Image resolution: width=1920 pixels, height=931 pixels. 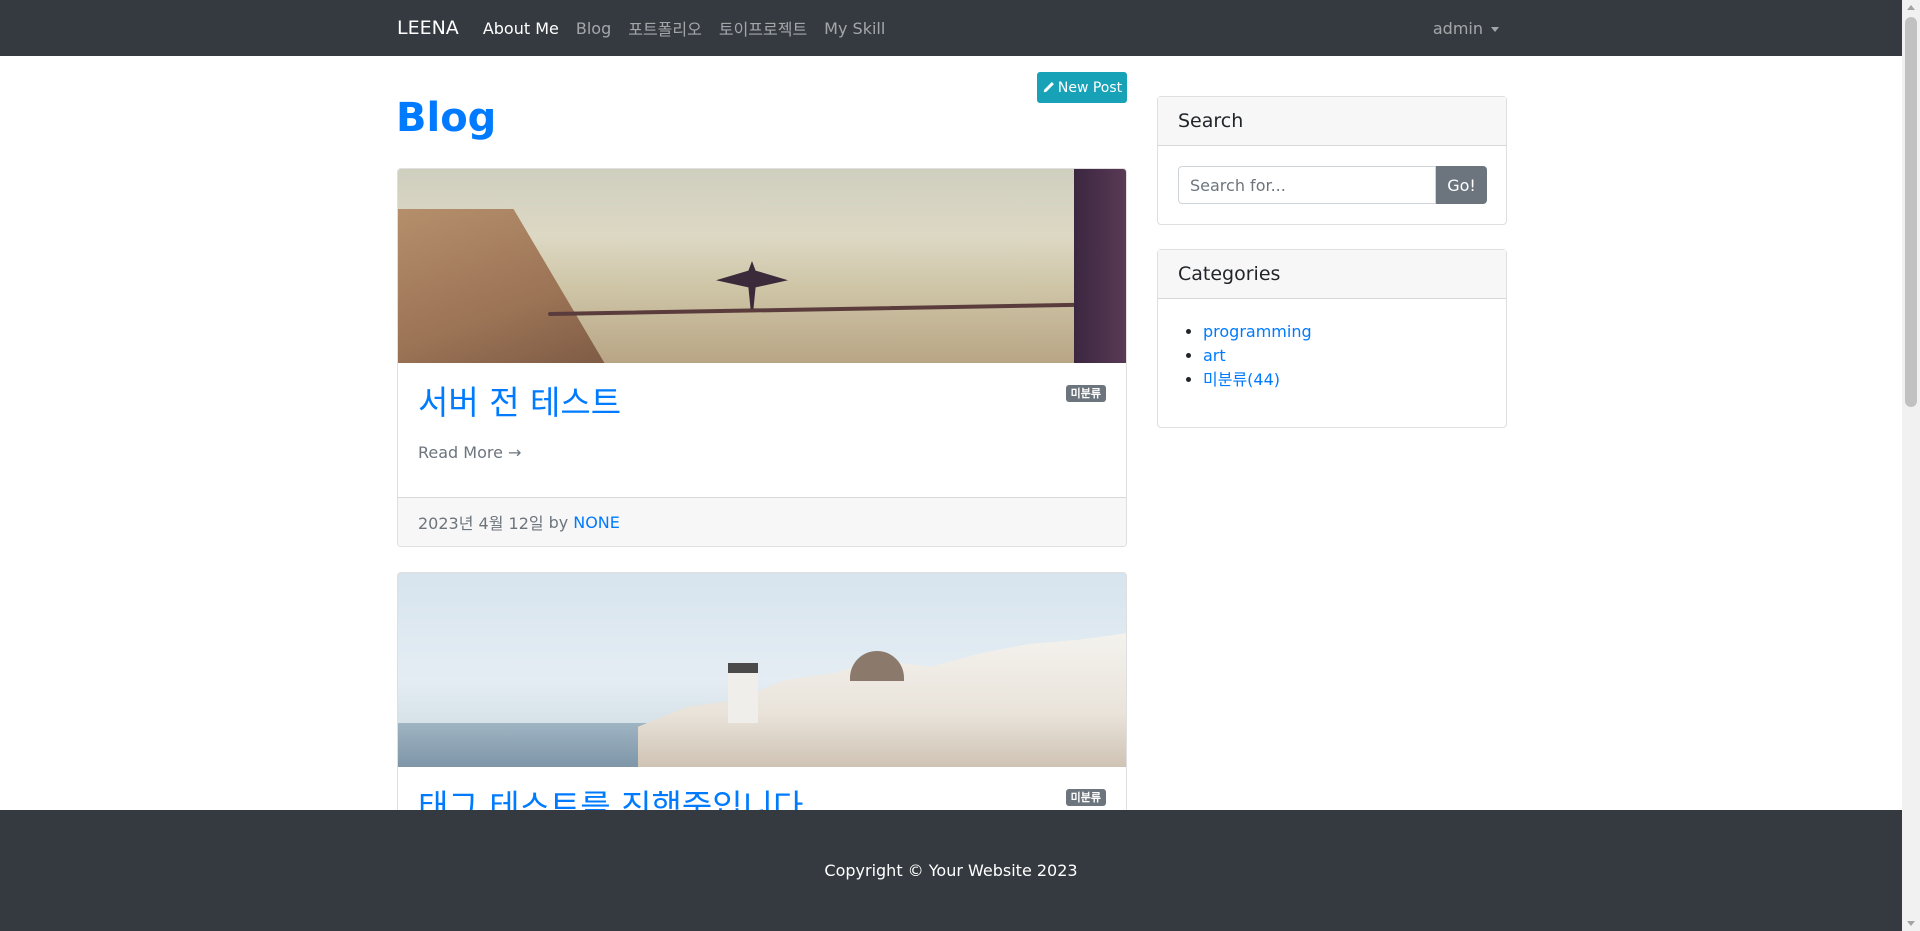 I want to click on category-list: programming art 미분류(44), so click(x=1257, y=356).